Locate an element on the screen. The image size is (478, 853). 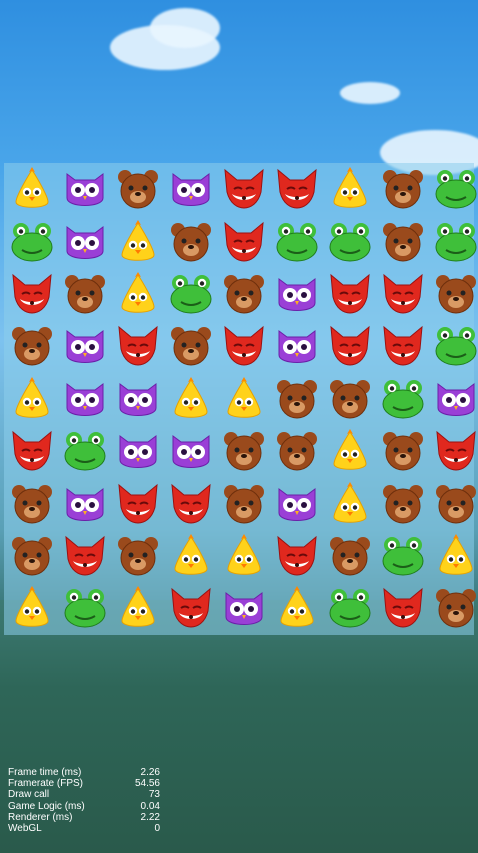
stat-value: 54.56 is located at coordinates (147, 784).